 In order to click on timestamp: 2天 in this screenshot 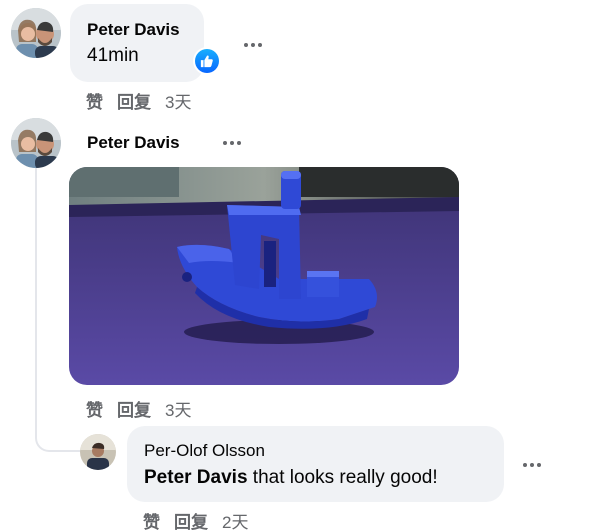, I will do `click(235, 520)`.